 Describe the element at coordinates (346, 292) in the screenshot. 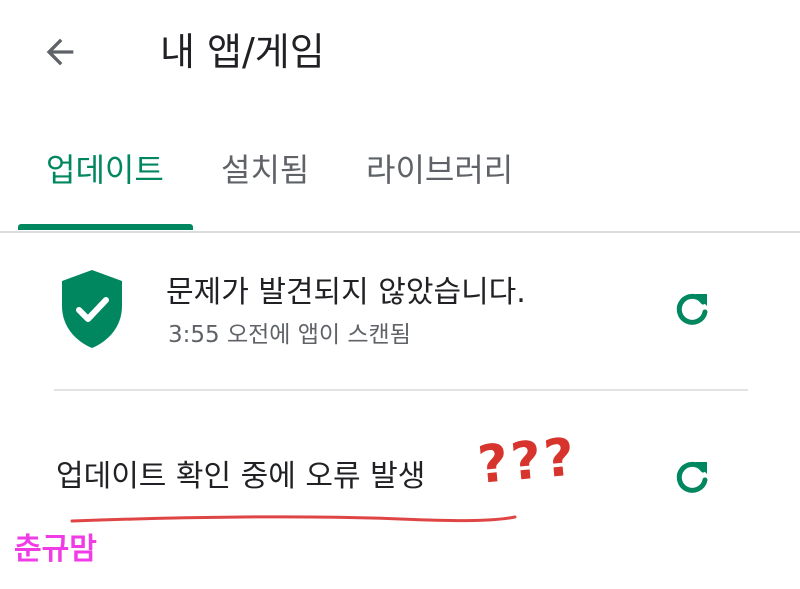

I see `scan-status-title: 문제가 발견되지 않았습니다.` at that location.